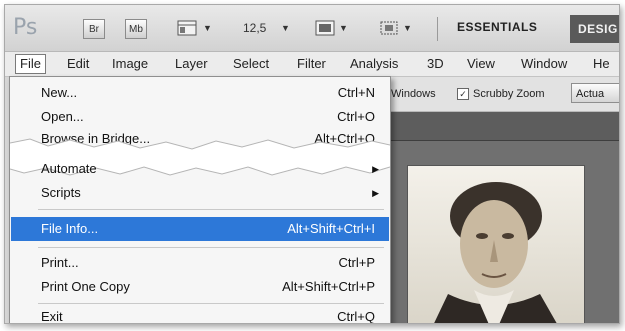 The image size is (625, 331). Describe the element at coordinates (200, 169) in the screenshot. I see `menu-item-automate: Automate ▶` at that location.